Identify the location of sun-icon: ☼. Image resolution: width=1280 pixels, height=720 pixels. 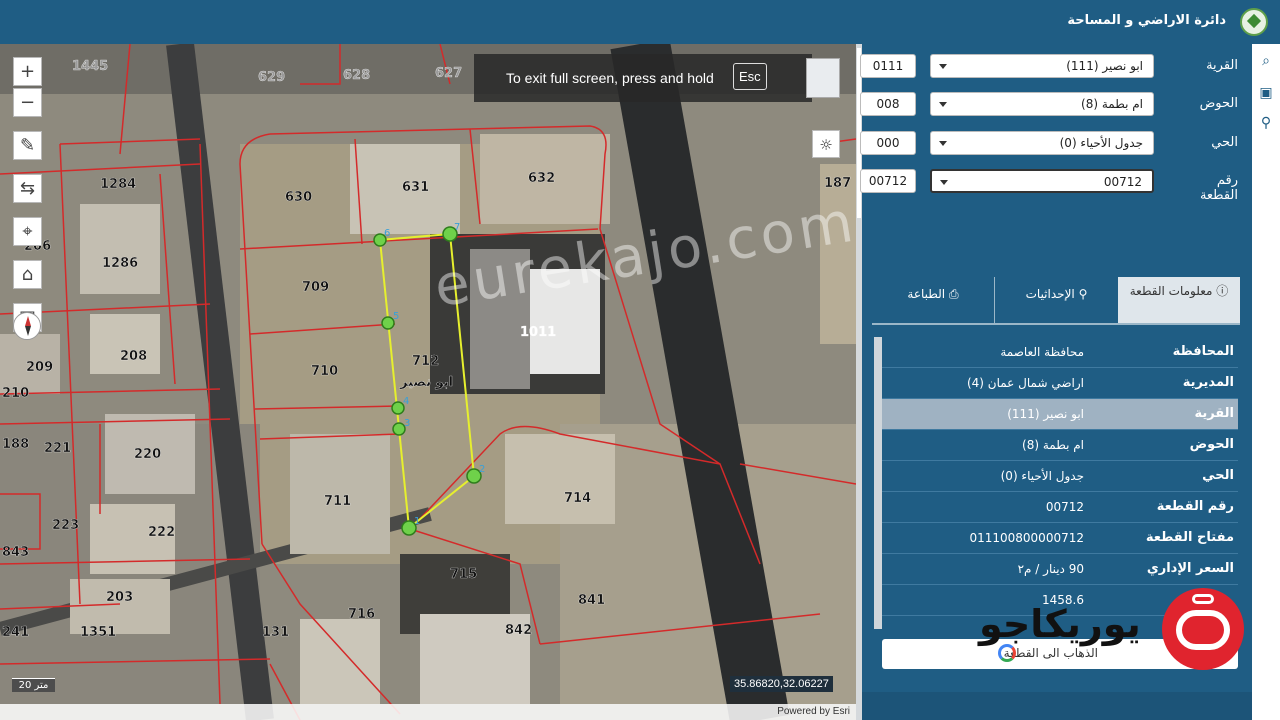
(826, 144).